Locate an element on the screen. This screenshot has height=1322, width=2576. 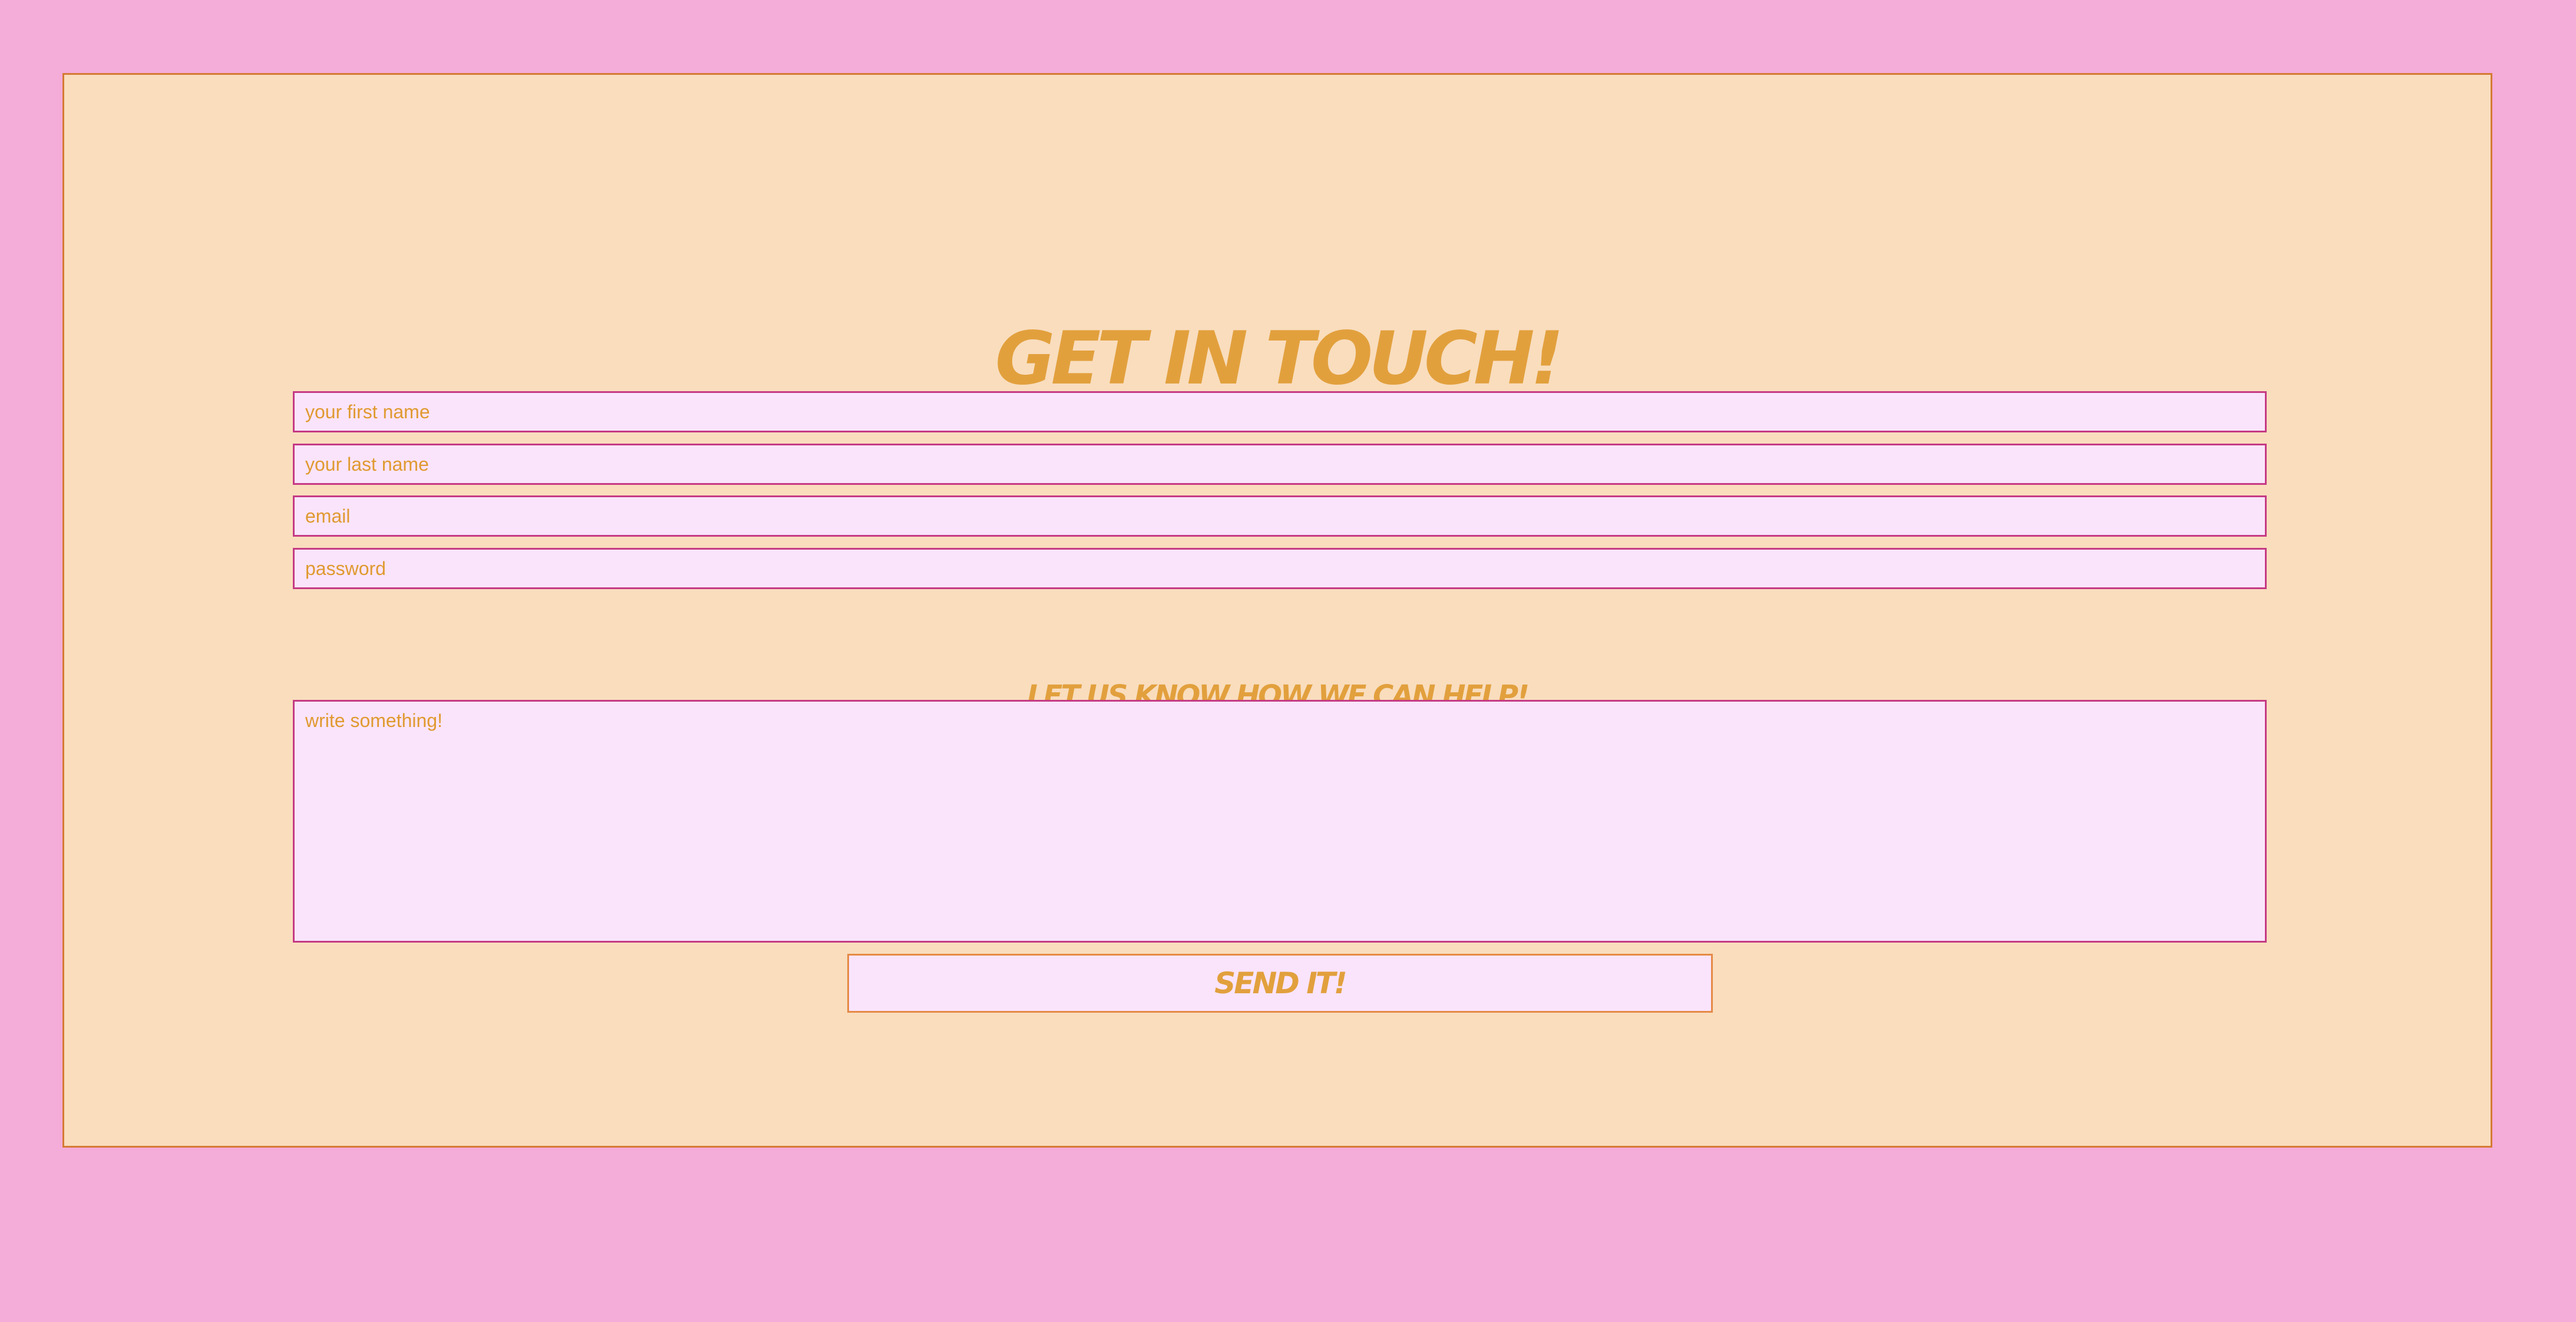
message-textarea: write something! is located at coordinates (1280, 821).